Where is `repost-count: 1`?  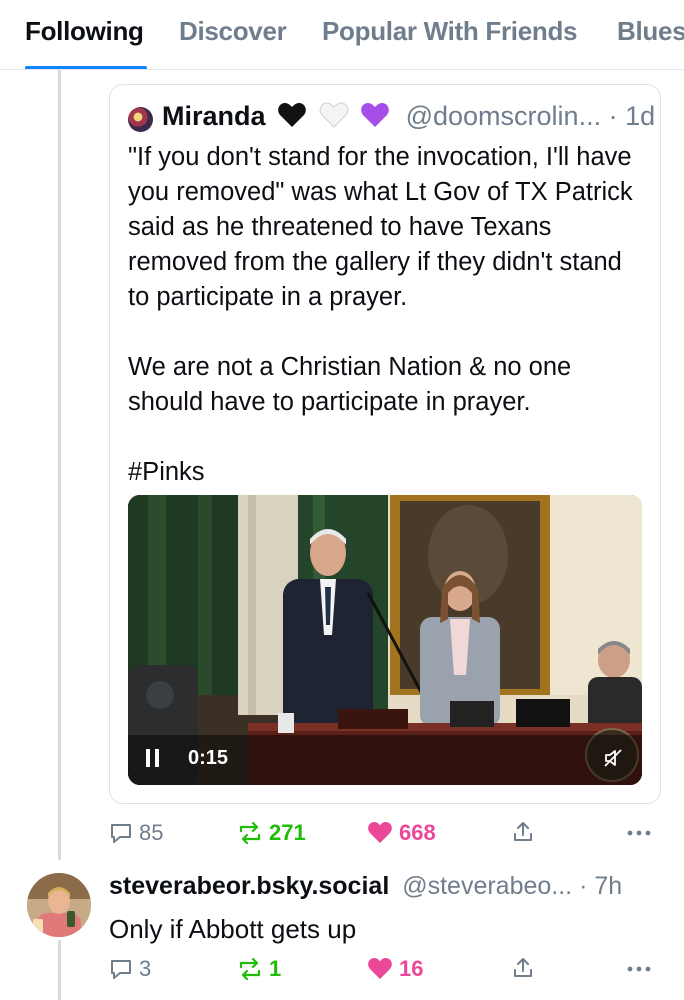 repost-count: 1 is located at coordinates (275, 968).